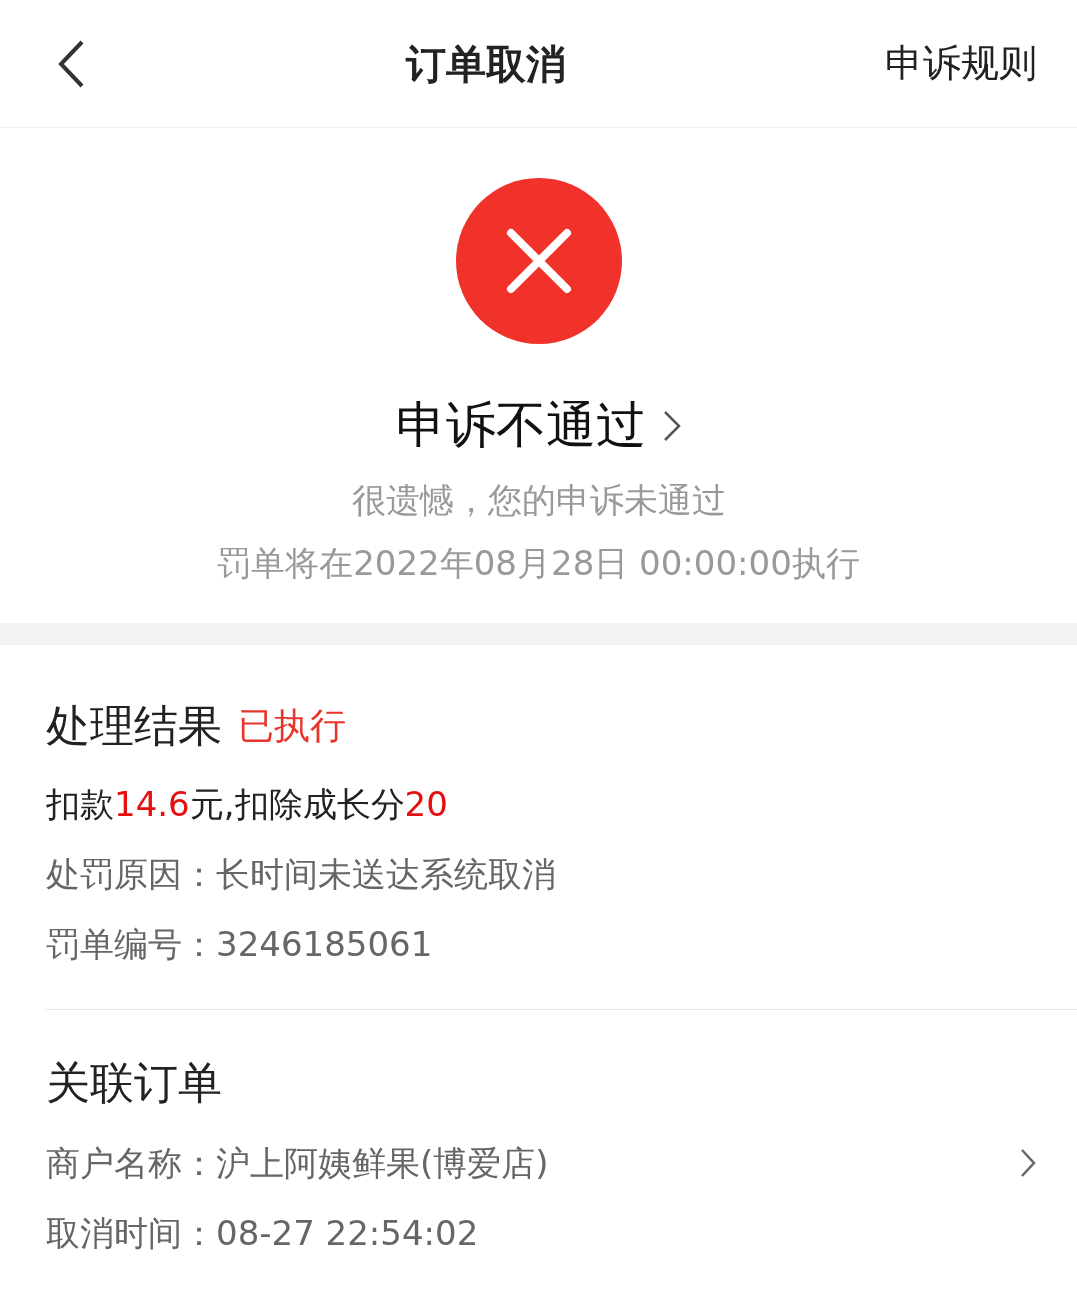 The height and width of the screenshot is (1297, 1077). I want to click on penalty-summary: 扣款14.6元,扣除成长分20, so click(247, 804).